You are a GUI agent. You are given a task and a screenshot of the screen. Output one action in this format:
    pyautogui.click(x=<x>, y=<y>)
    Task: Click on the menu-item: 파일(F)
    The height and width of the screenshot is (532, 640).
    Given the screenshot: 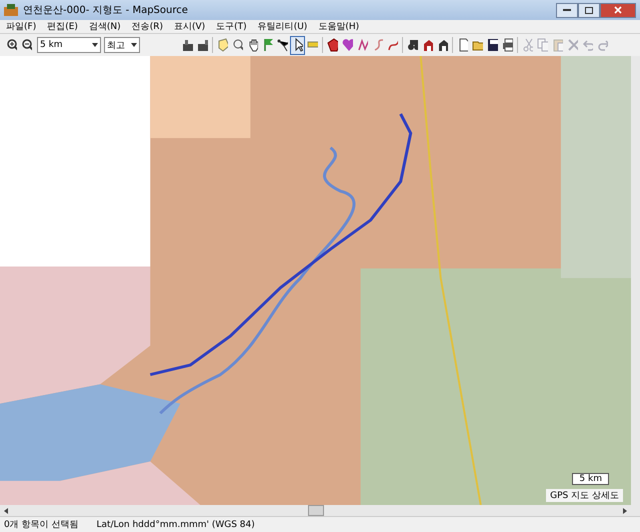 What is the action you would take?
    pyautogui.click(x=21, y=26)
    